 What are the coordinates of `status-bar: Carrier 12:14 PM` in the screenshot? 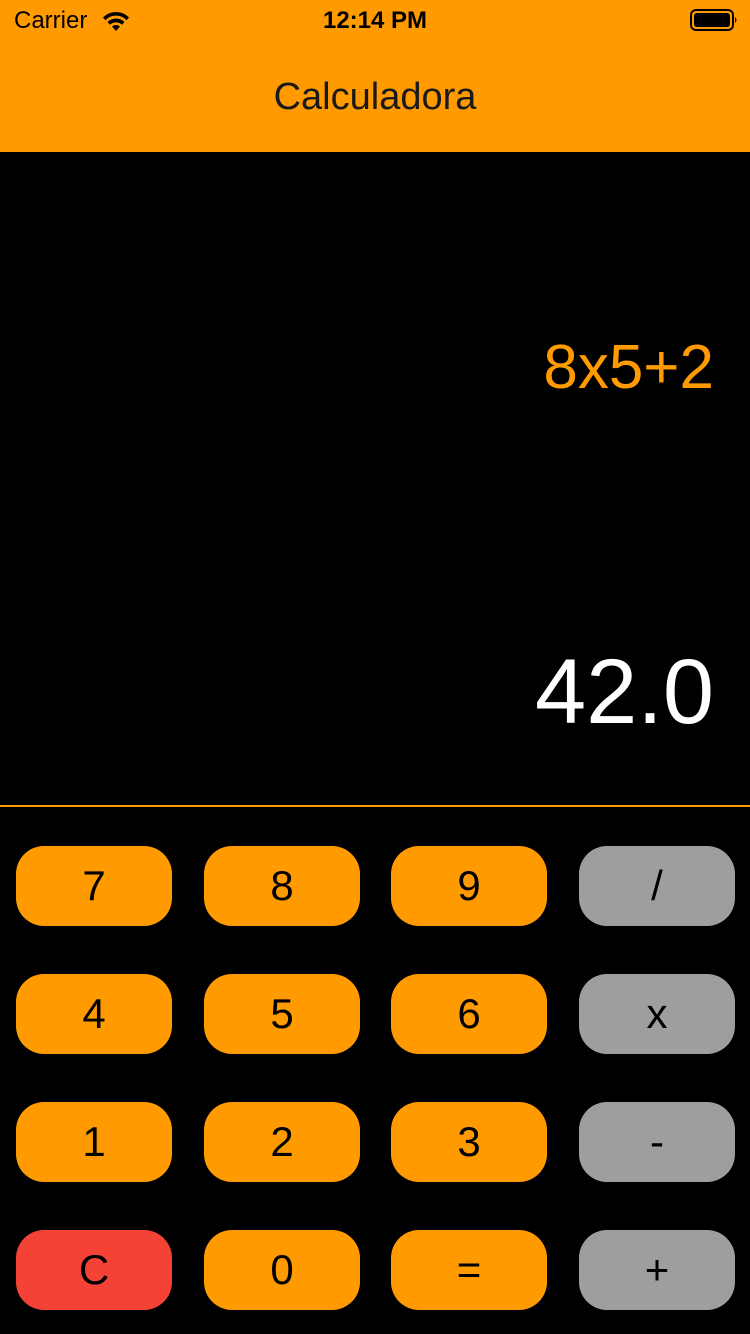 It's located at (375, 20).